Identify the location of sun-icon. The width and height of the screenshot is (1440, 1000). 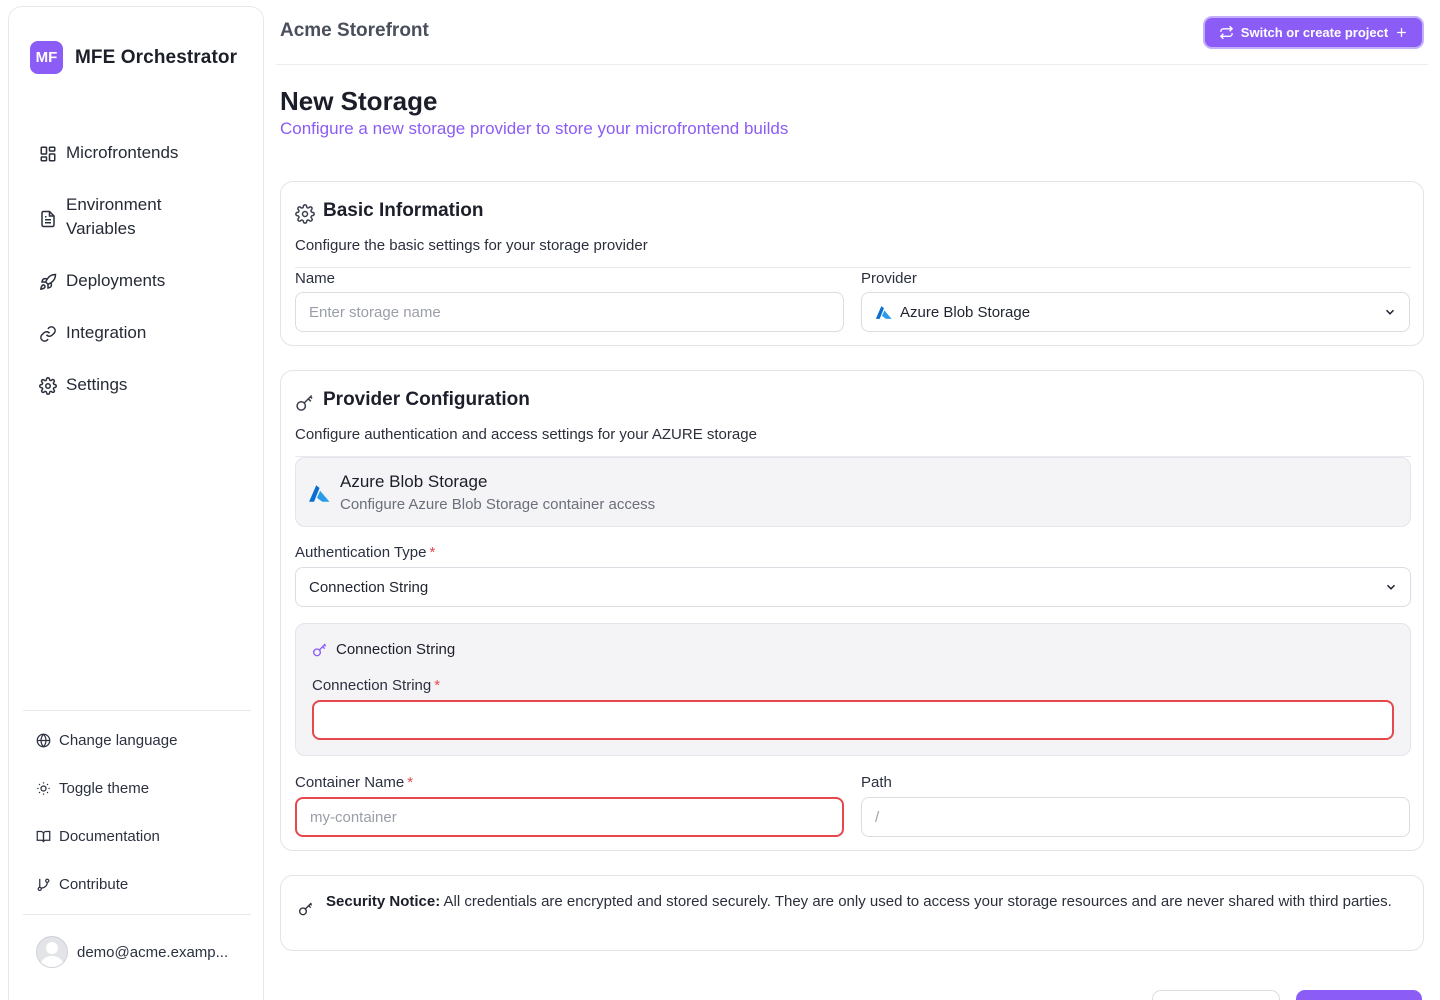
(43, 788).